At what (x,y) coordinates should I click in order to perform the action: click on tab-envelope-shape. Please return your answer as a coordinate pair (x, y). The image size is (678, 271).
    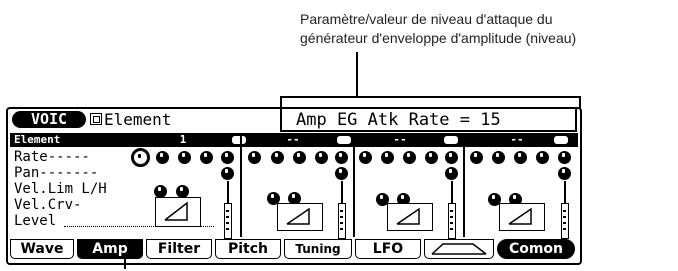
    Looking at the image, I should click on (459, 249).